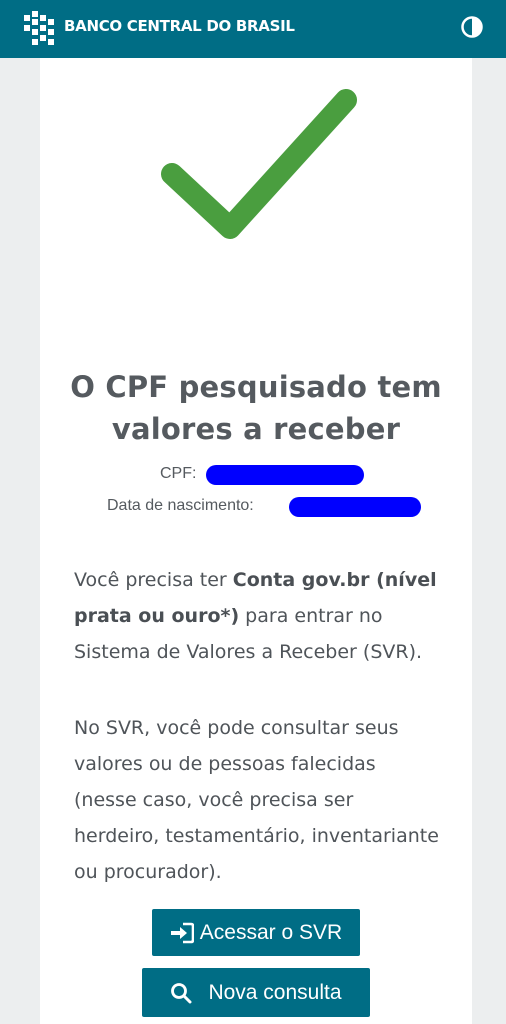  What do you see at coordinates (472, 27) in the screenshot?
I see `contrast-icon` at bounding box center [472, 27].